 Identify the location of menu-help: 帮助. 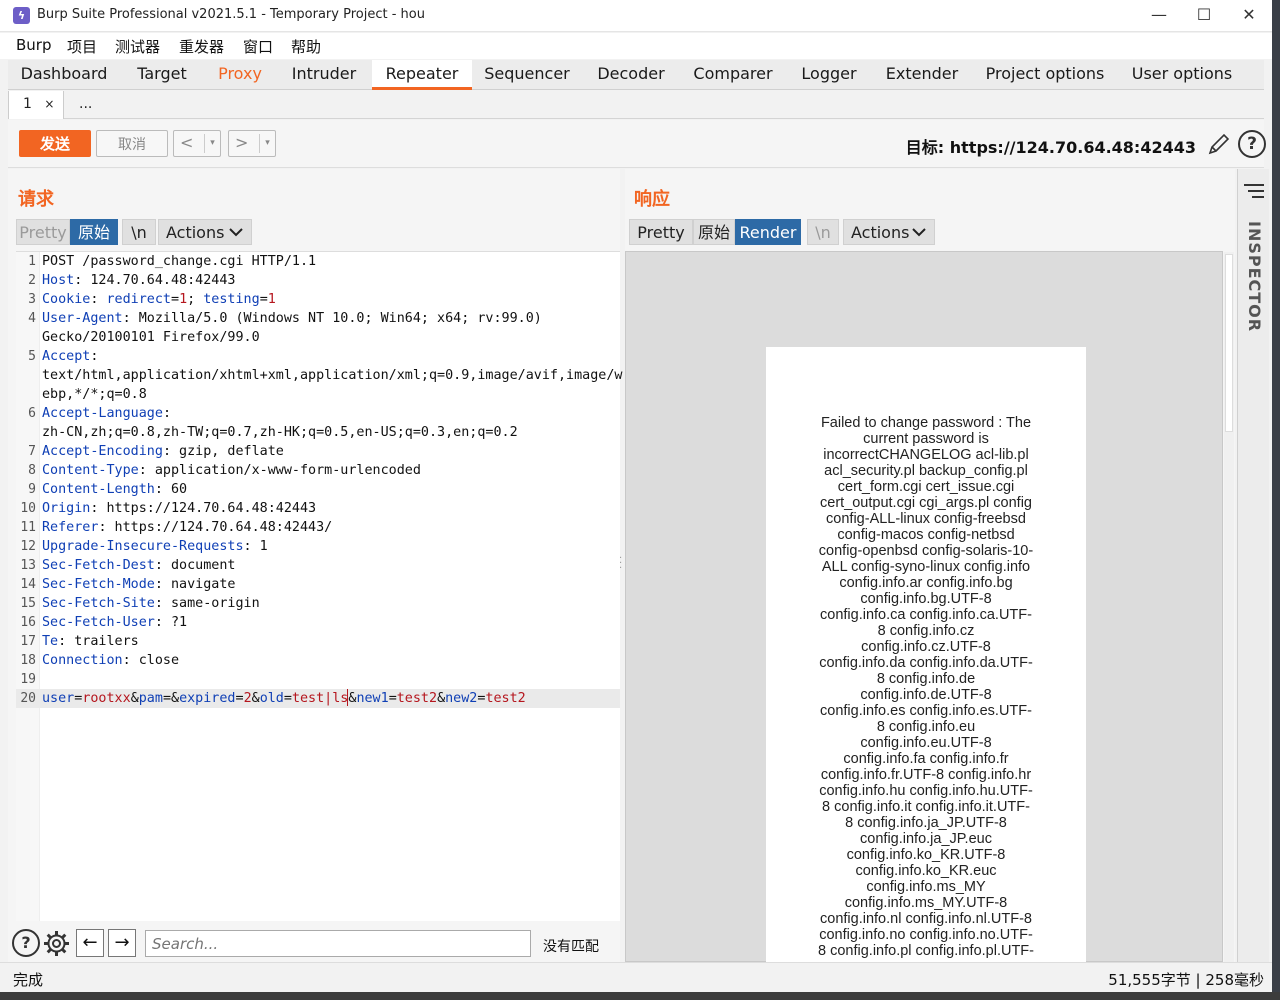
(306, 46).